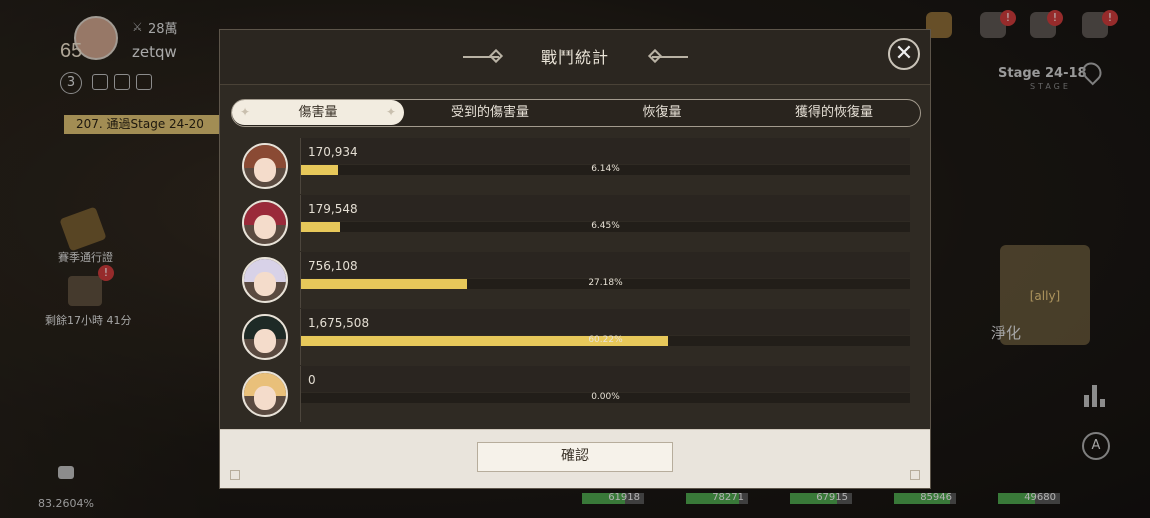 Image resolution: width=1150 pixels, height=518 pixels. Describe the element at coordinates (490, 112) in the screenshot. I see `tab-damage-taken: 受到的傷害量` at that location.